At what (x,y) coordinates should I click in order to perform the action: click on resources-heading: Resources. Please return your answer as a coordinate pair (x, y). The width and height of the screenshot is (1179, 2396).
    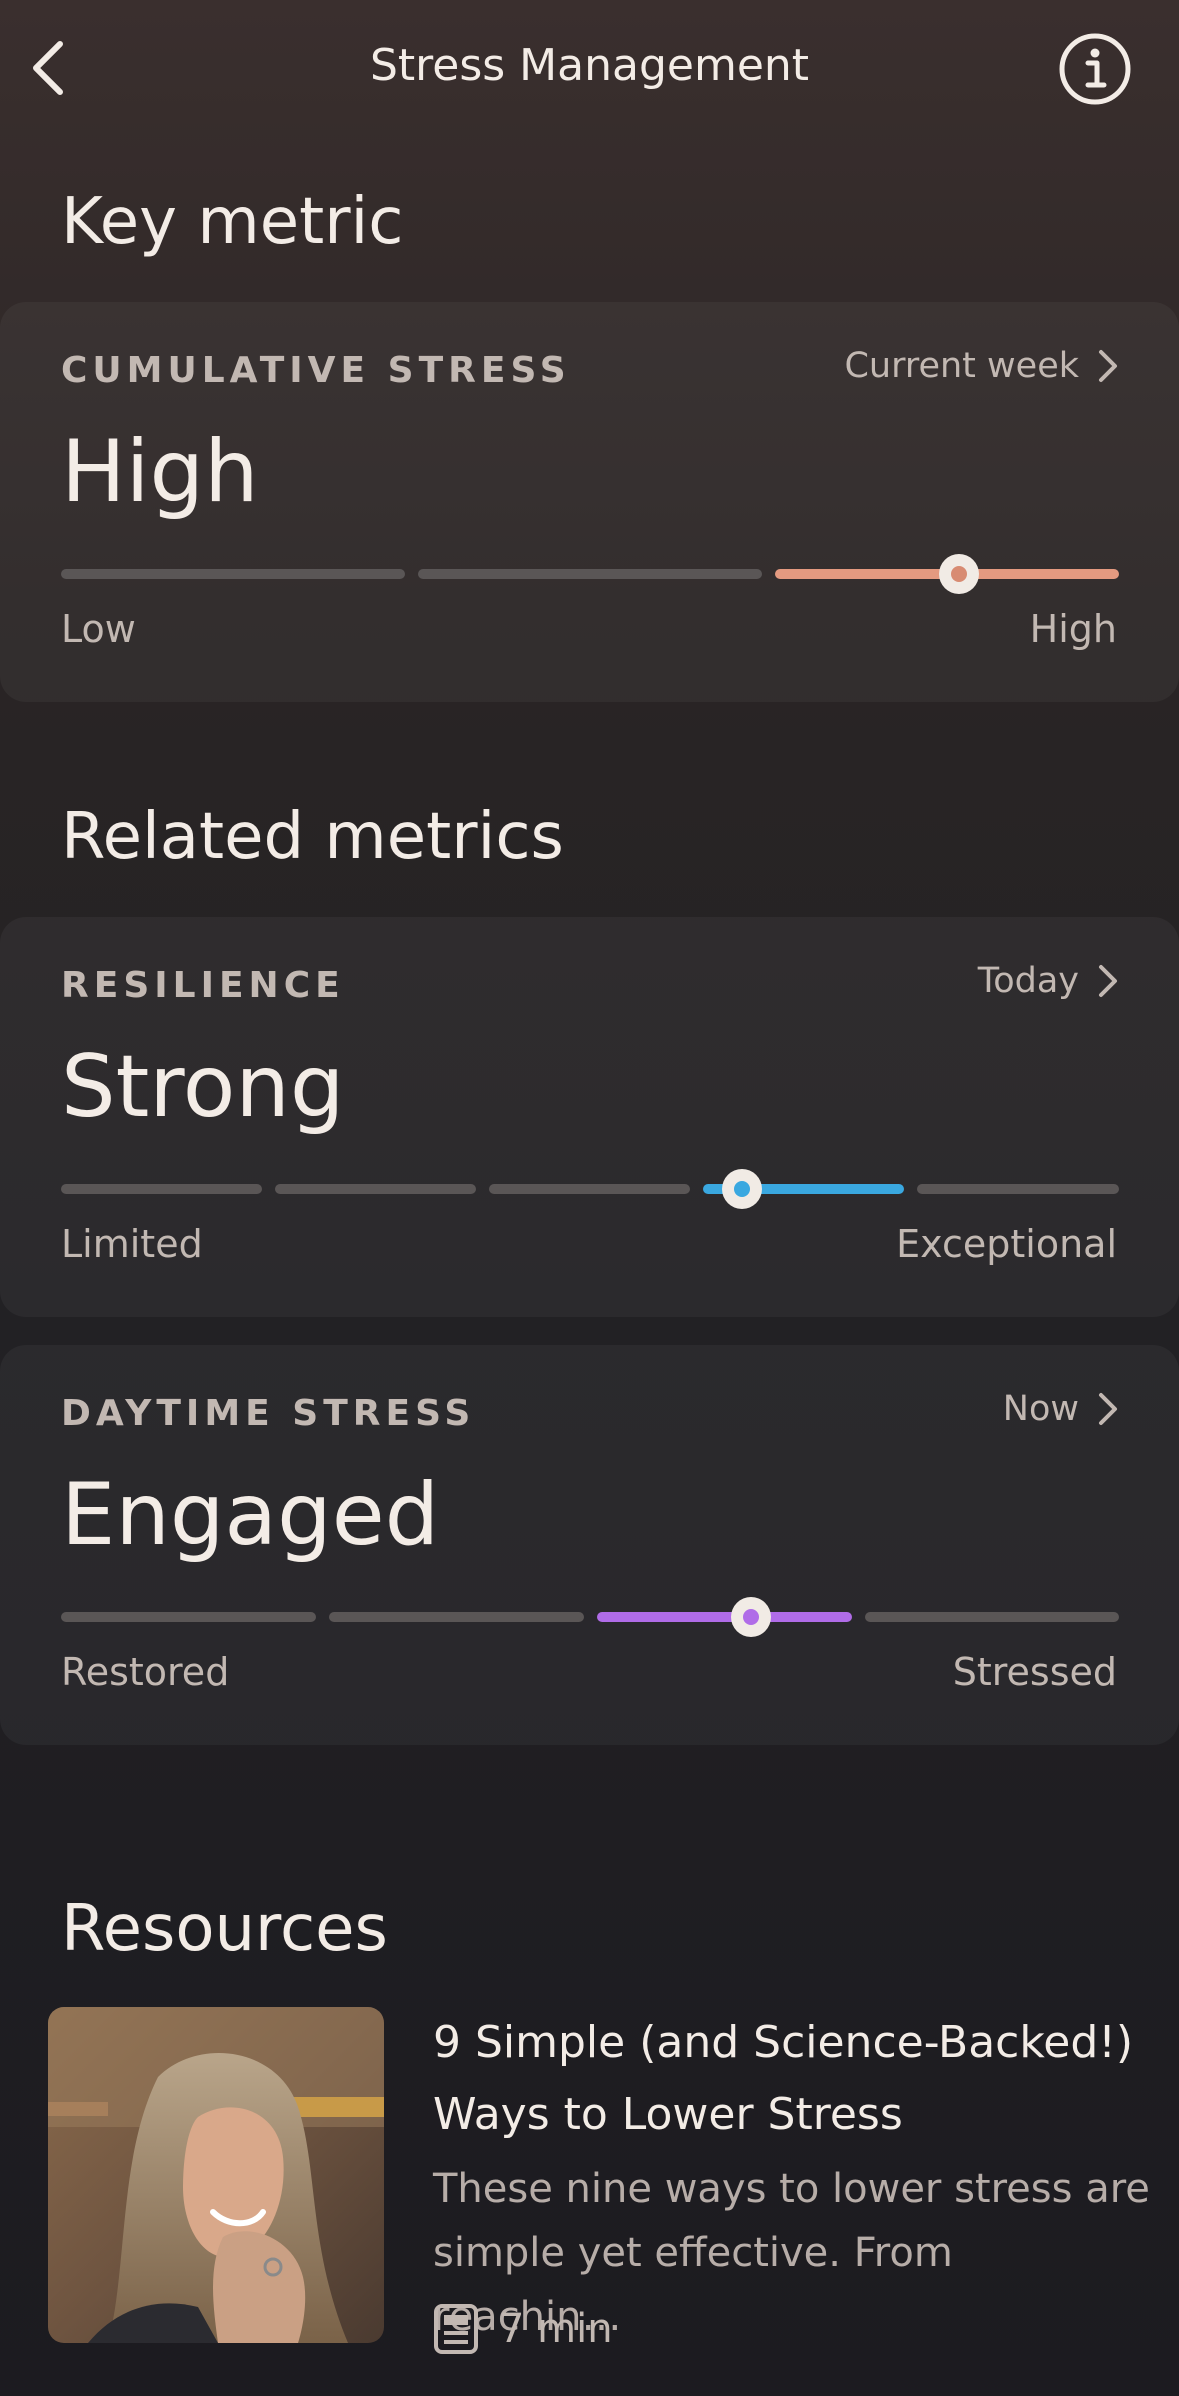
    Looking at the image, I should click on (224, 1929).